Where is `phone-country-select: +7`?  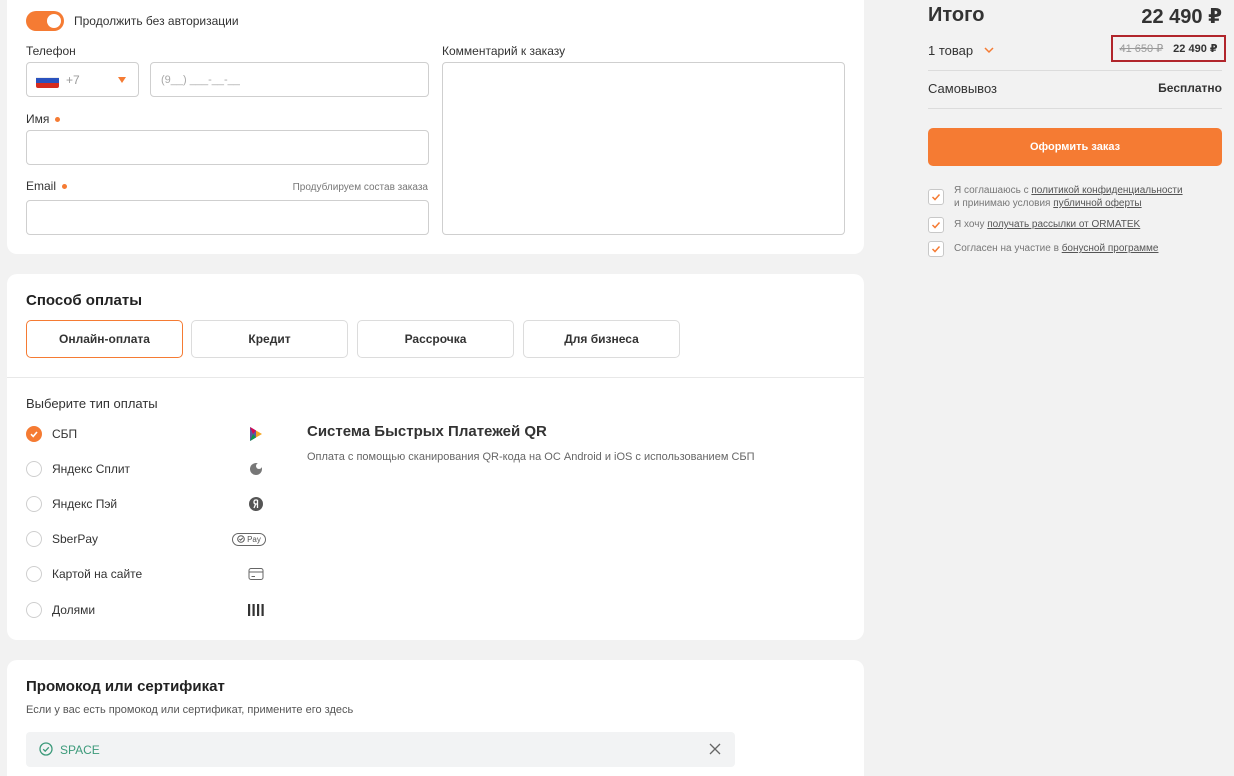
phone-country-select: +7 is located at coordinates (82, 79).